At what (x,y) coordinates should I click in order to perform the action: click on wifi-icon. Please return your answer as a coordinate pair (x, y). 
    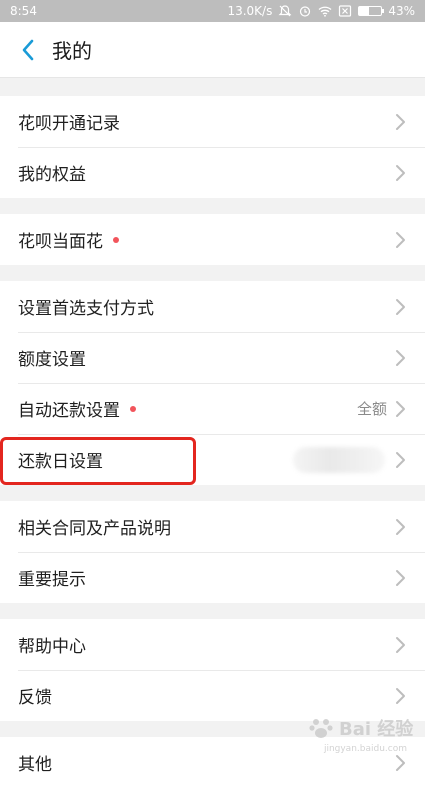
    Looking at the image, I should click on (325, 11).